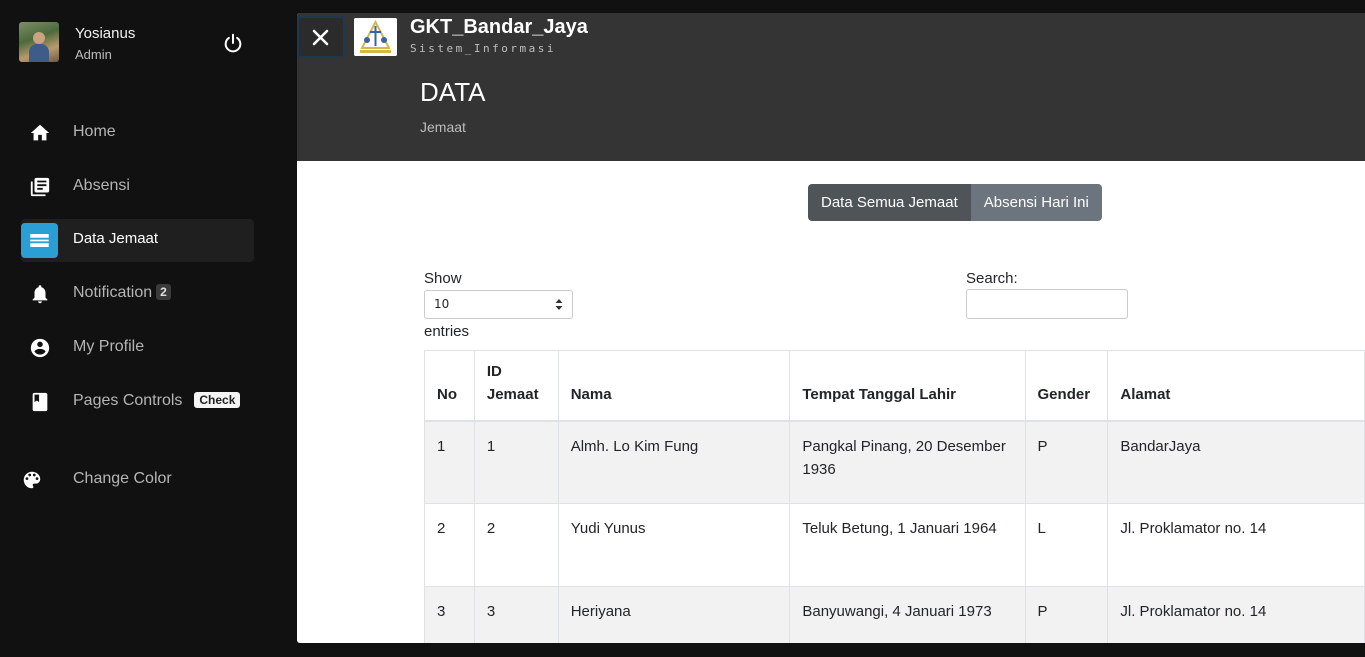 This screenshot has width=1365, height=657. I want to click on sidebar-item-absensi: Absensi, so click(137, 187).